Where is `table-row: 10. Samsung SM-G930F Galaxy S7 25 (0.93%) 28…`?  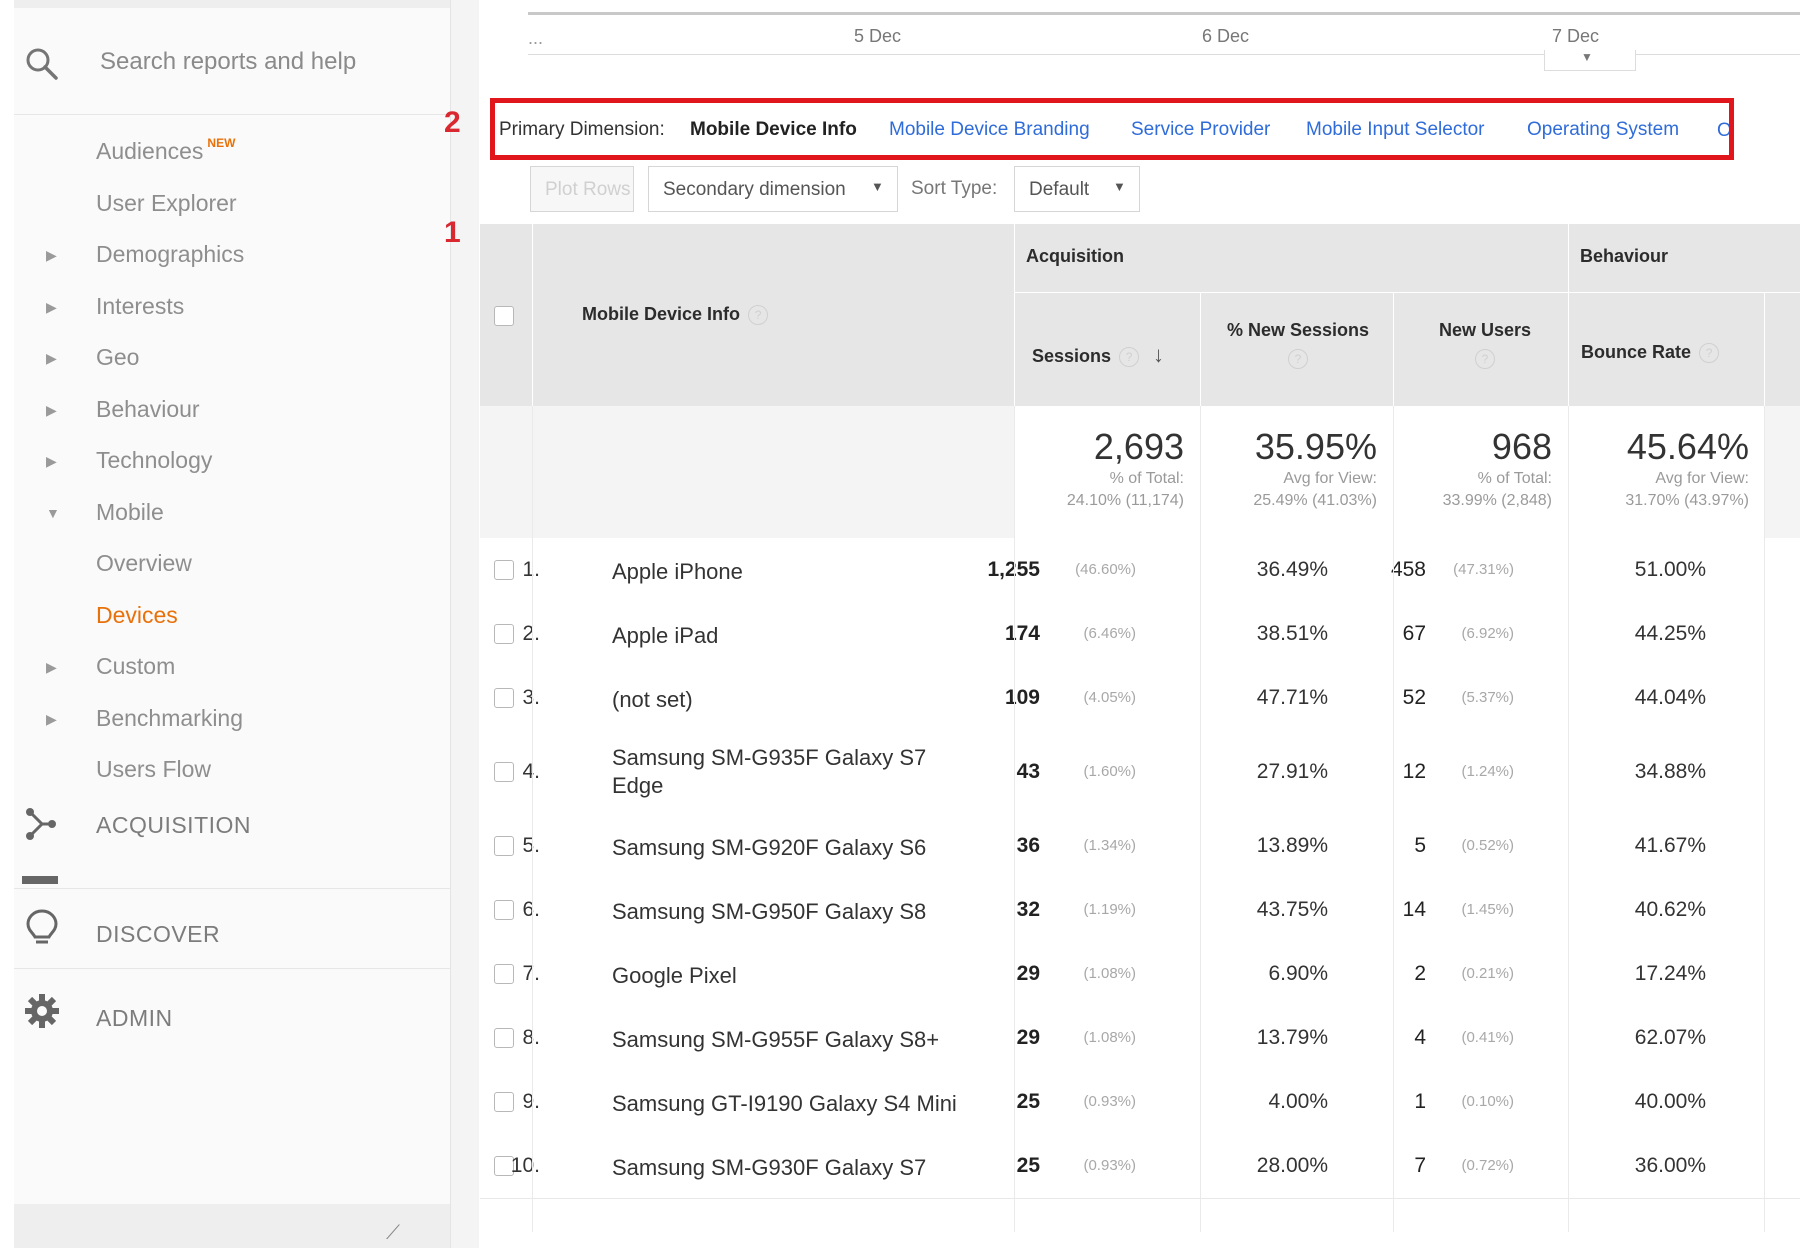
table-row: 10. Samsung SM-G930F Galaxy S7 25 (0.93%) 28… is located at coordinates (1140, 1166).